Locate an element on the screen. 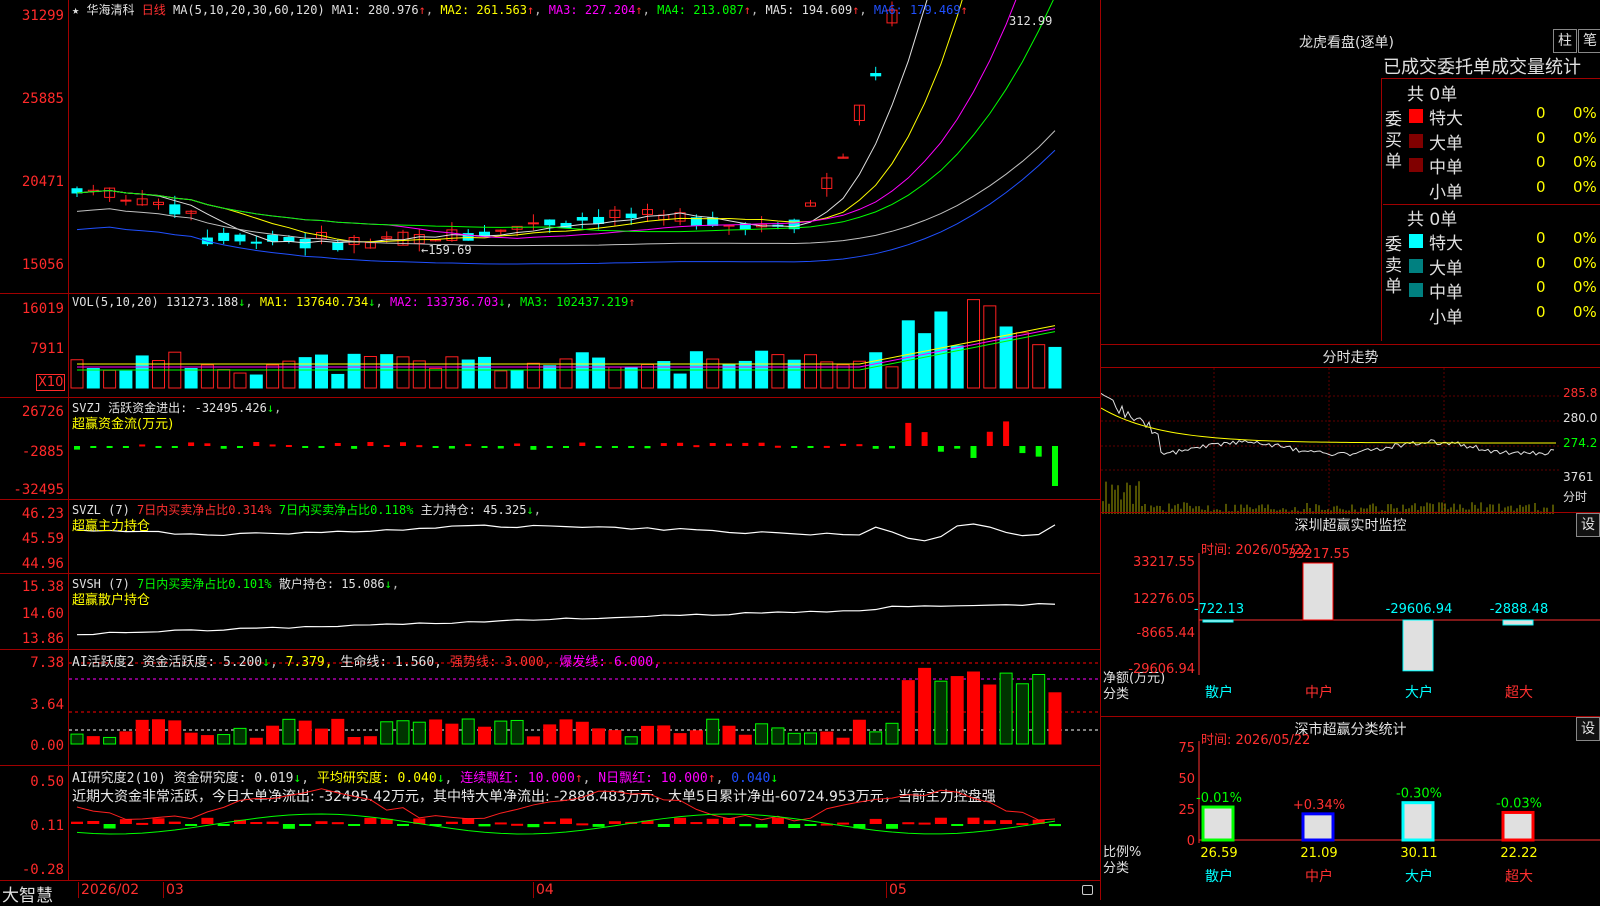 Image resolution: width=1600 pixels, height=906 pixels. ai1-tick: 0.00 is located at coordinates (47, 746).